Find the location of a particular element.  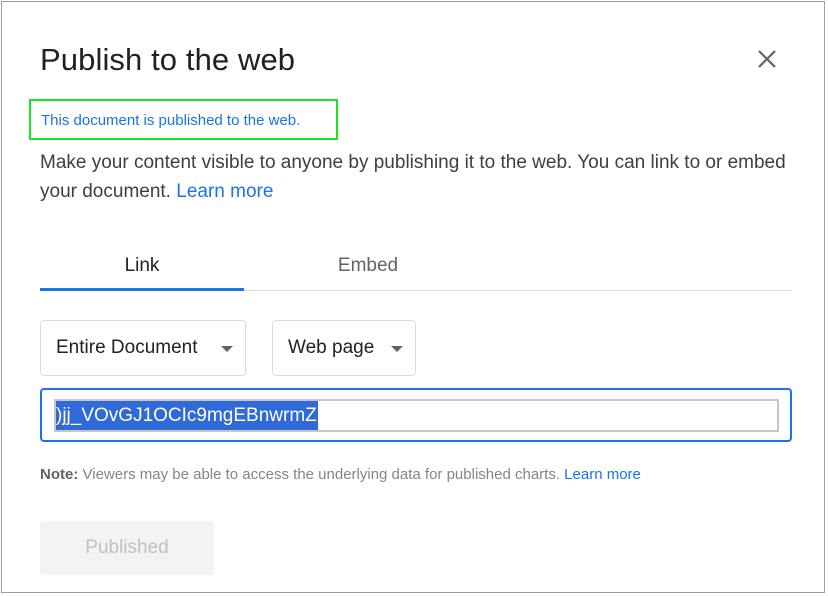

published-url-input: )jj_VOvGJ1OCIc9mgEBnwrmZ is located at coordinates (416, 415).